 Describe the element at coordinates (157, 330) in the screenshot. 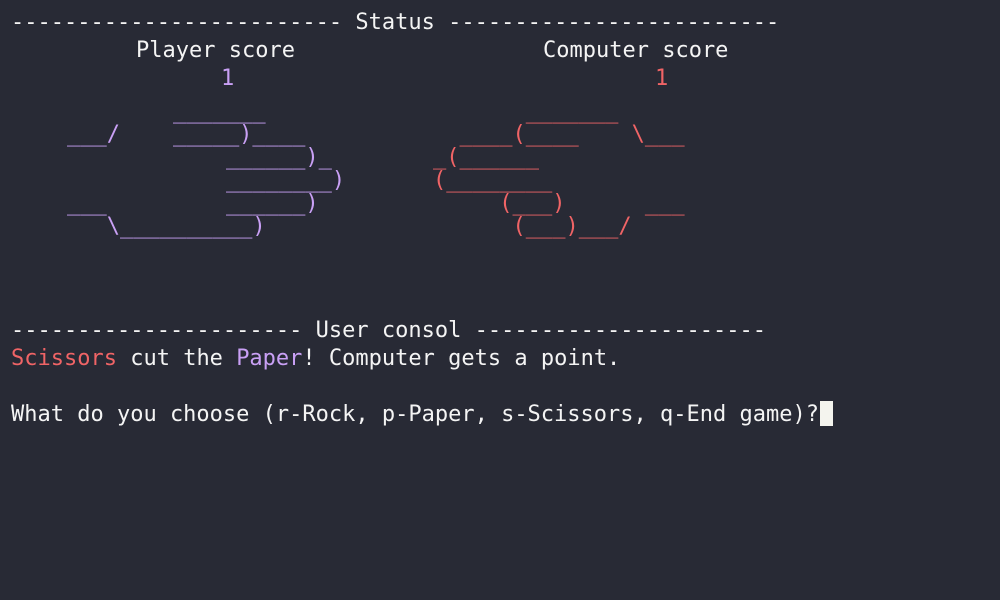

I see `console-rule-left: ----------------------` at that location.